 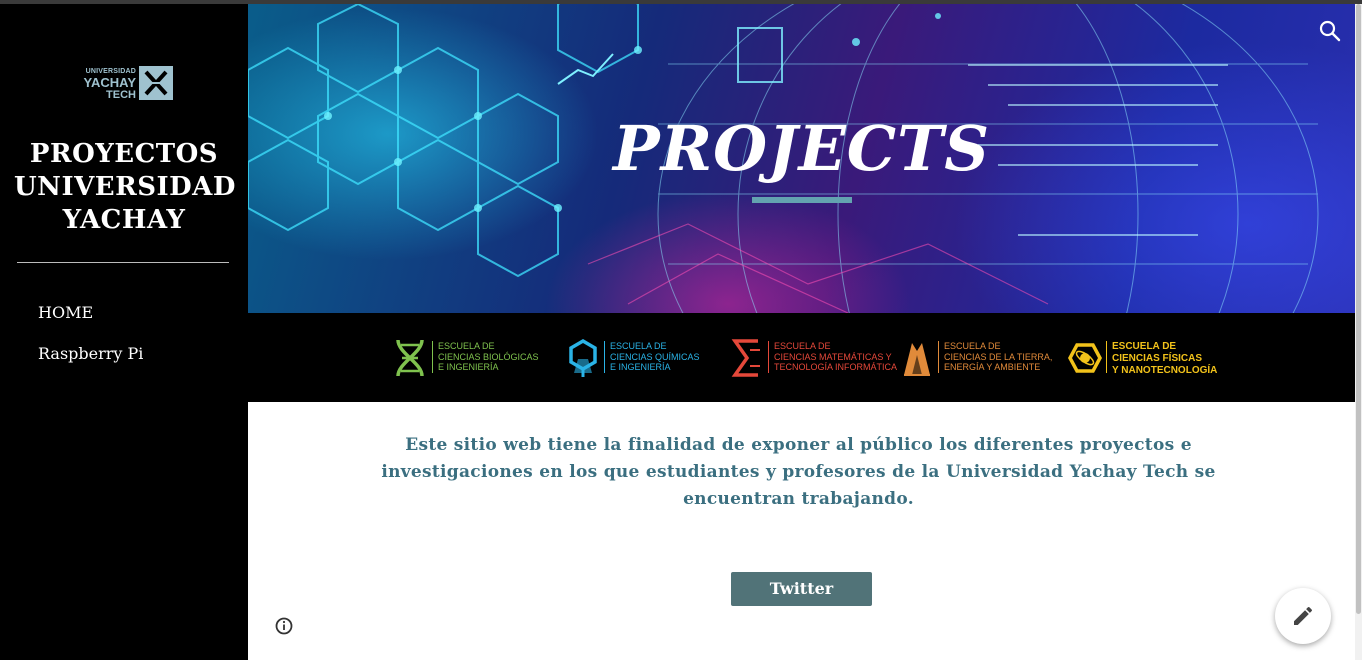 What do you see at coordinates (109, 84) in the screenshot?
I see `logo-text: UNIVERSIDAD YACHAY TECH` at bounding box center [109, 84].